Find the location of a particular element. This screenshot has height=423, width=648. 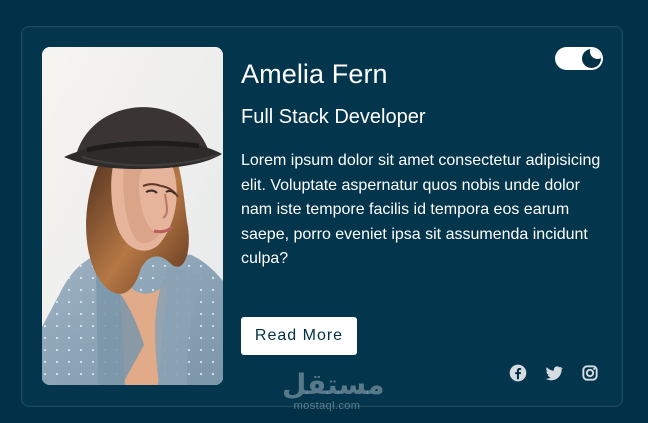

read-more-button: Read More is located at coordinates (299, 336).